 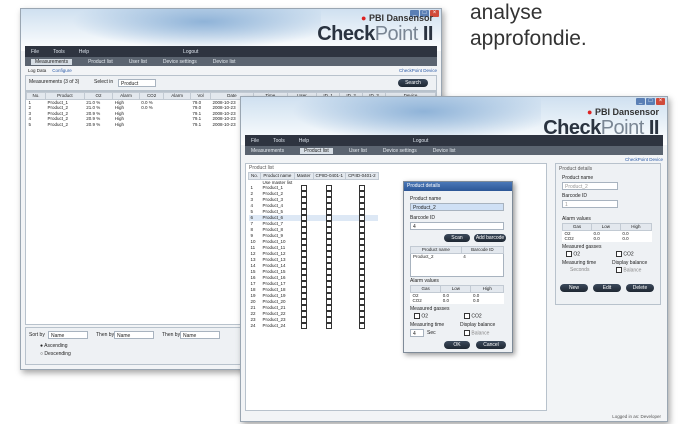 I want to click on table-cell: Product_2, so click(x=58, y=124).